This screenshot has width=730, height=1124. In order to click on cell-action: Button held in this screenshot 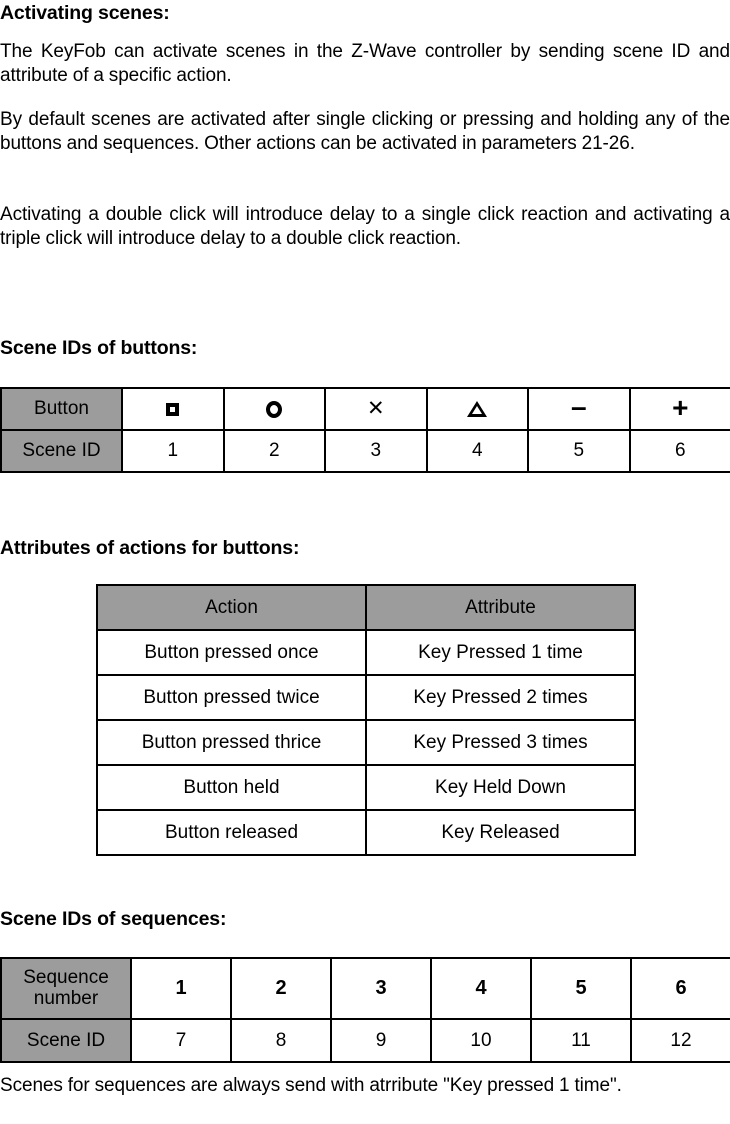, I will do `click(231, 787)`.